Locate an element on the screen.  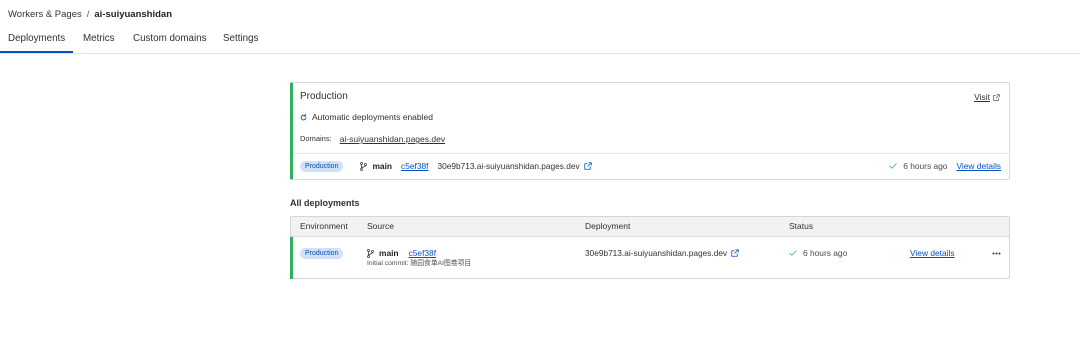
deployment-cell: 30e9b713.ai-suiyuanshidan.pages.dev is located at coordinates (662, 253).